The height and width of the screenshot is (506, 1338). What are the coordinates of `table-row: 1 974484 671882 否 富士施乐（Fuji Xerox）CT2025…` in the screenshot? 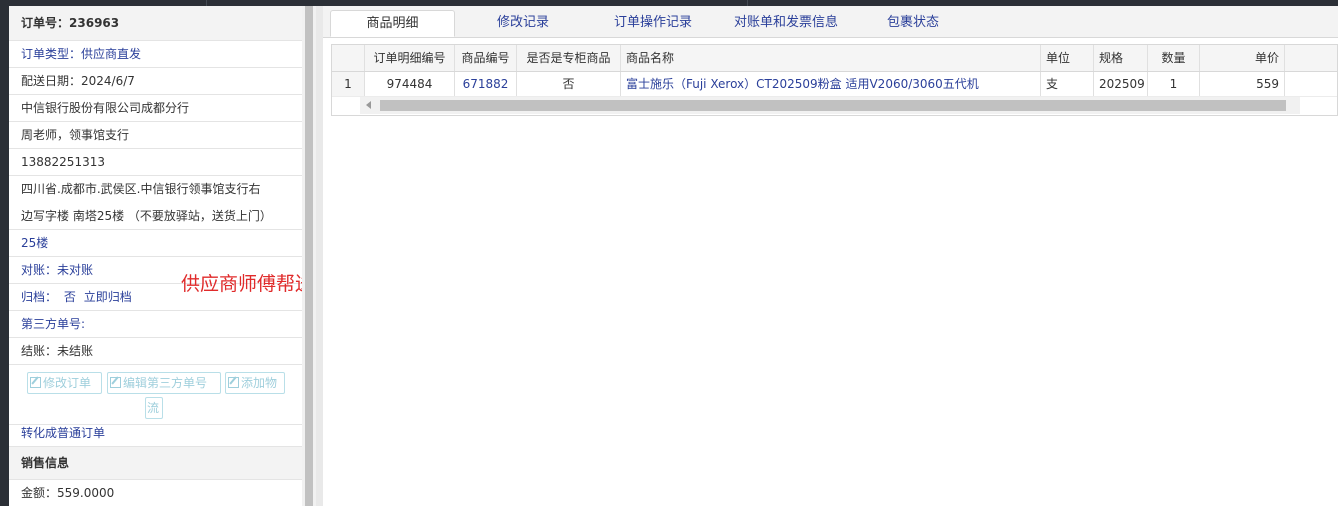 It's located at (834, 84).